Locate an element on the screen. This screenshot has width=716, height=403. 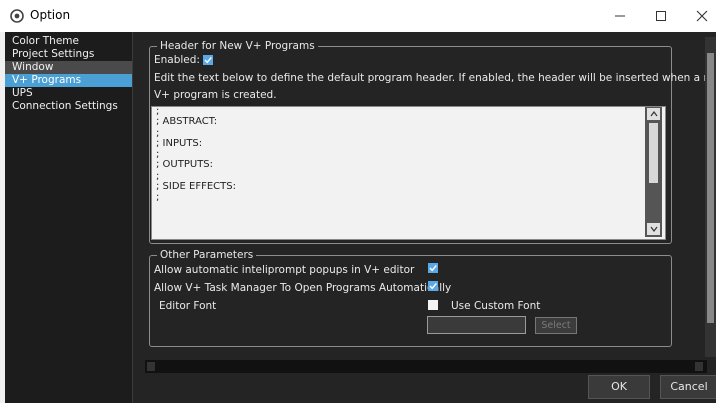
editor-scrollbar is located at coordinates (653, 172).